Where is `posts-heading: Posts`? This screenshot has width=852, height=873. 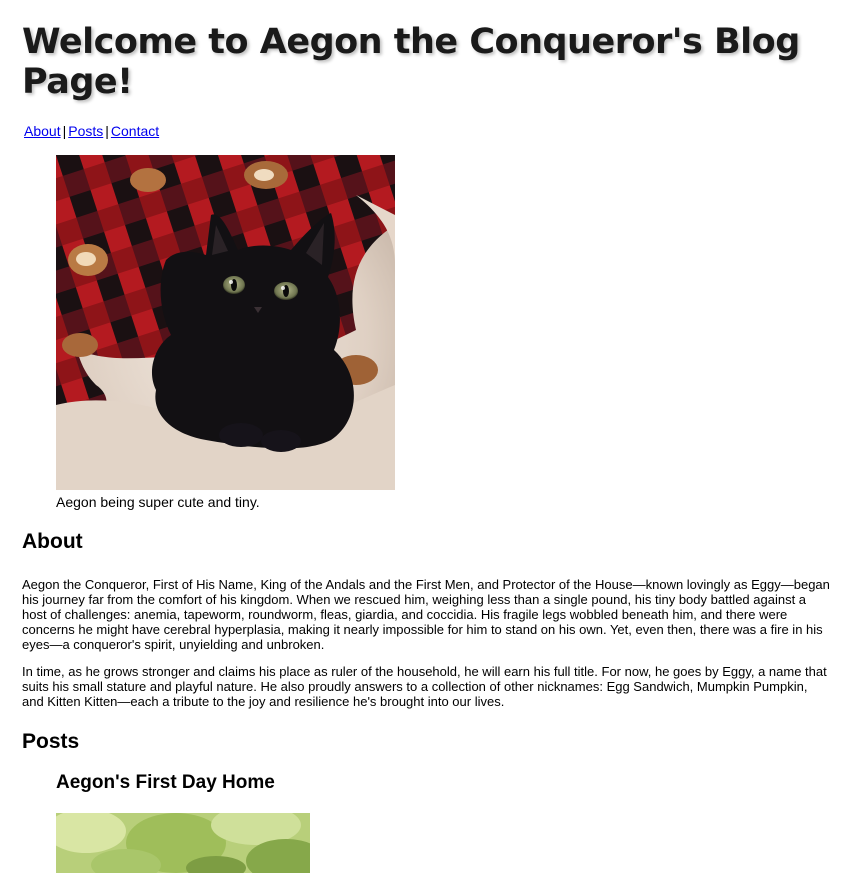
posts-heading: Posts is located at coordinates (51, 741).